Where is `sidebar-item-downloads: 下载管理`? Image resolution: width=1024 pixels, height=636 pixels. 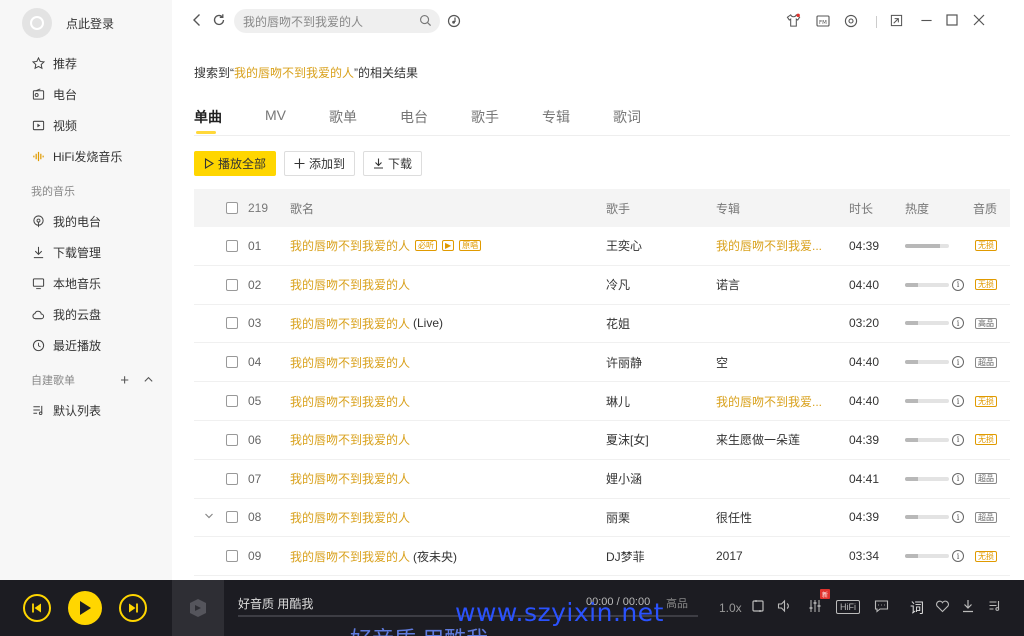 sidebar-item-downloads: 下载管理 is located at coordinates (86, 252).